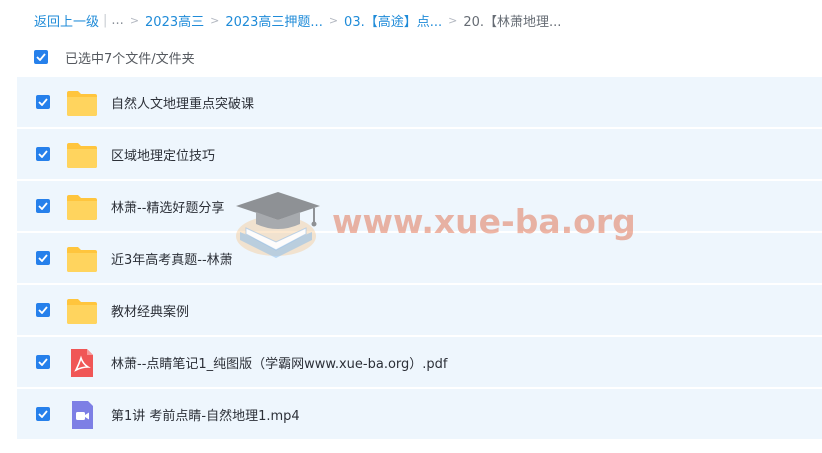  Describe the element at coordinates (182, 102) in the screenshot. I see `file-name: 自然人文地理重点突破课` at that location.